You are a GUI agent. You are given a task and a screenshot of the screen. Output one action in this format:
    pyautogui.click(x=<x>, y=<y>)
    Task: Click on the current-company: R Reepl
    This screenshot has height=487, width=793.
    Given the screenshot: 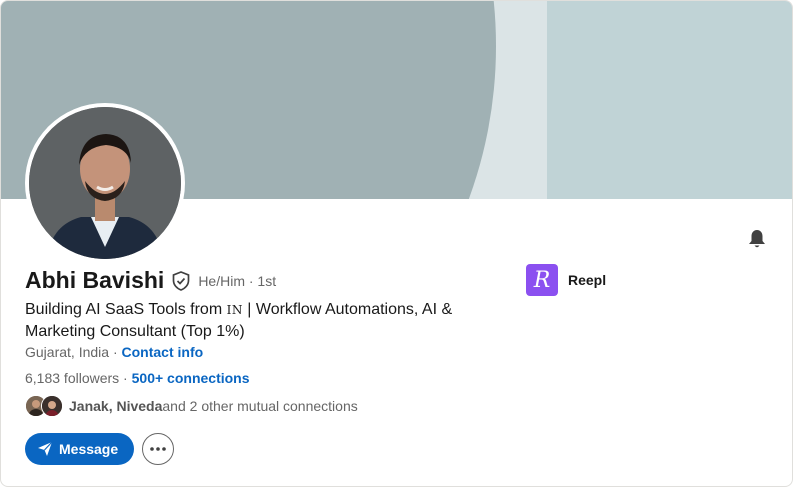 What is the action you would take?
    pyautogui.click(x=566, y=280)
    